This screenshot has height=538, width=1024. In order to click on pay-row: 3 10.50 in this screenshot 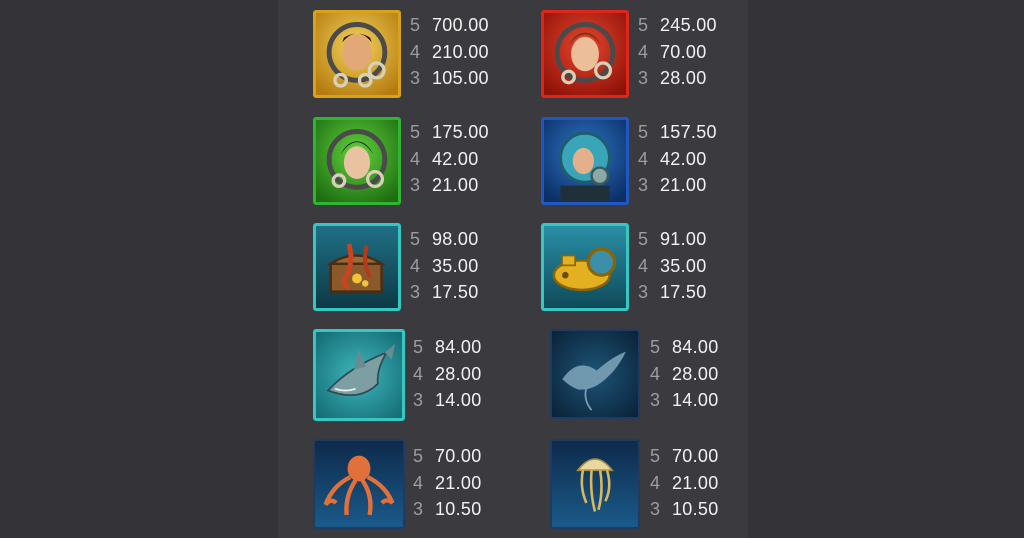, I will do `click(468, 509)`.